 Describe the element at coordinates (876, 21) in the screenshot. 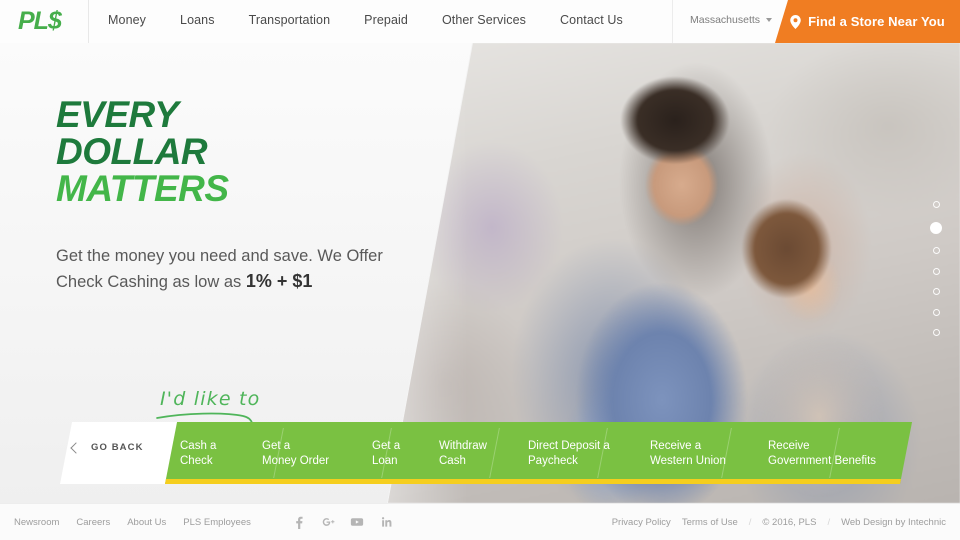

I see `find-a-store-label: Find a Store Near You` at that location.